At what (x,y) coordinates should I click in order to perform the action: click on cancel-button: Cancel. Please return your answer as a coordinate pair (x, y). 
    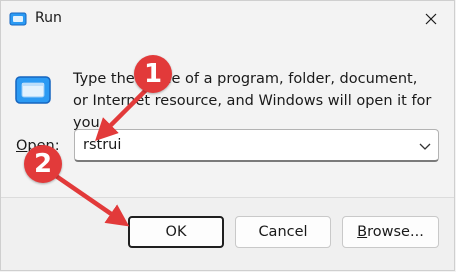
    Looking at the image, I should click on (283, 232).